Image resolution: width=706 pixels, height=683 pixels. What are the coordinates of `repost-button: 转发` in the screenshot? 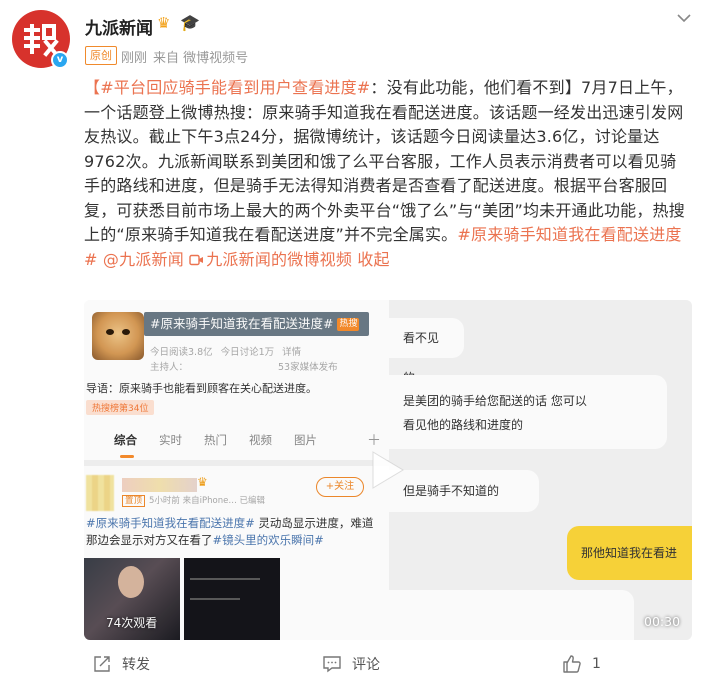 It's located at (121, 664).